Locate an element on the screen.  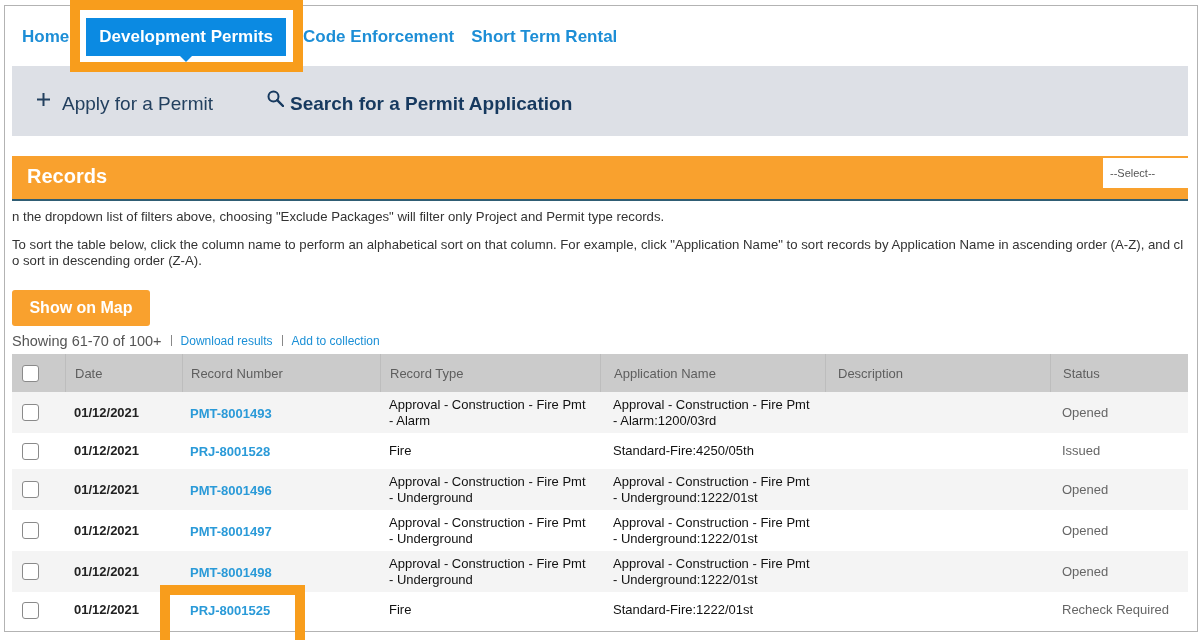
select-all-checkbox is located at coordinates (30, 373).